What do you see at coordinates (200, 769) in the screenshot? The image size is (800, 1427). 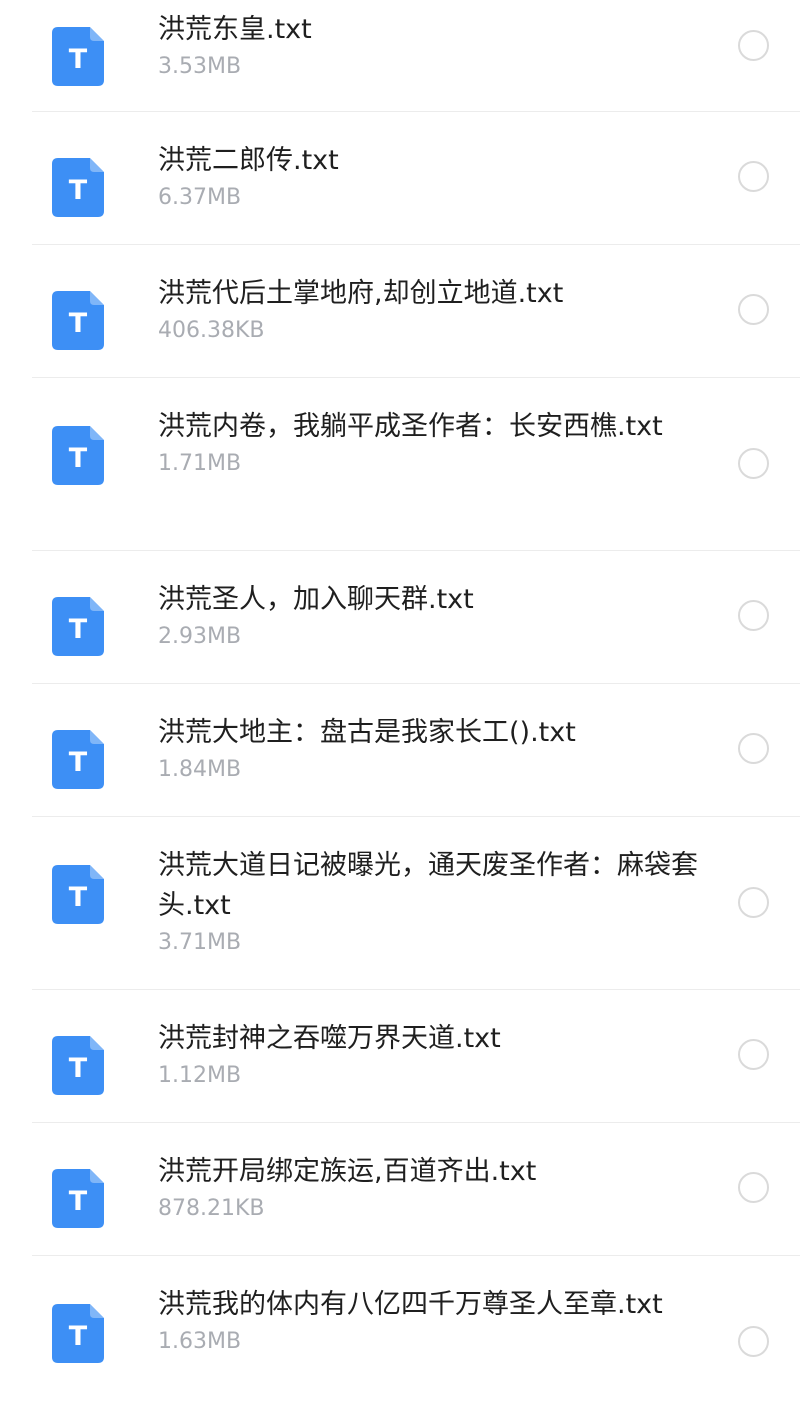 I see `file-size: 1.84MB` at bounding box center [200, 769].